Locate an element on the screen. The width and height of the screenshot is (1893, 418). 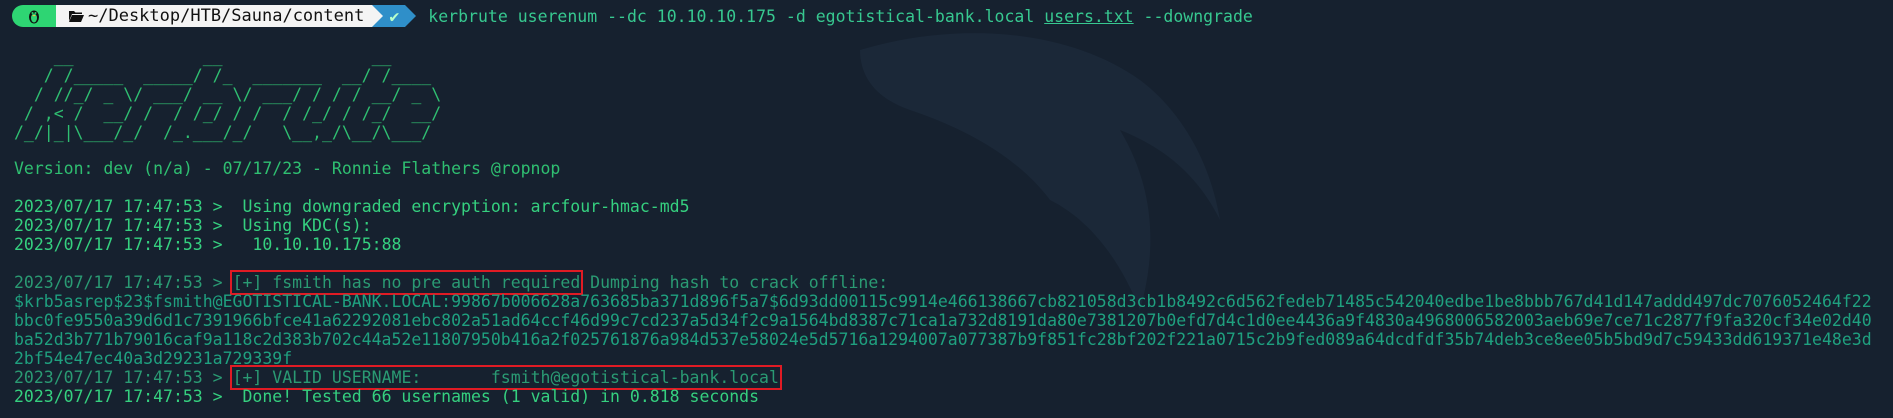
prompt-status-segment: ✔ is located at coordinates (394, 16).